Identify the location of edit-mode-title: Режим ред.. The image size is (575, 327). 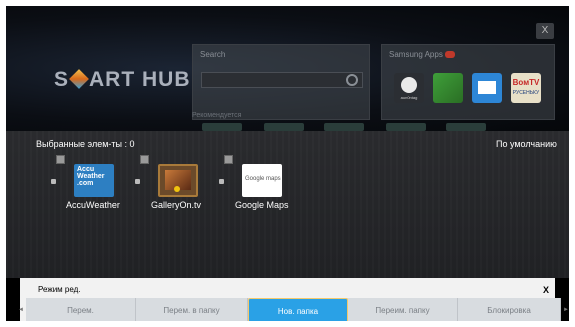
(59, 289).